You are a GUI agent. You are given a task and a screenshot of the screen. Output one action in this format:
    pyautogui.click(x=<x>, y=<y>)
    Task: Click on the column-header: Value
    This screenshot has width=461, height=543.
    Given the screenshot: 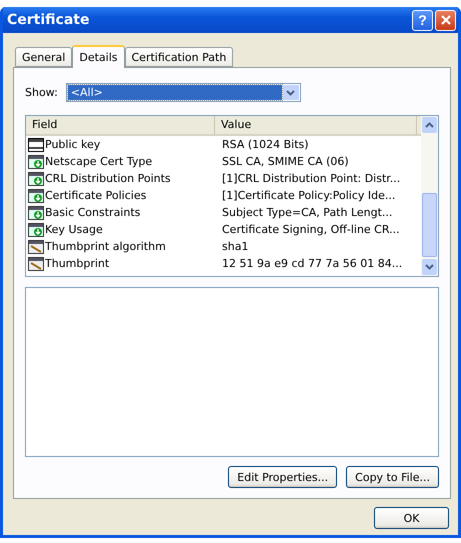 What is the action you would take?
    pyautogui.click(x=316, y=125)
    